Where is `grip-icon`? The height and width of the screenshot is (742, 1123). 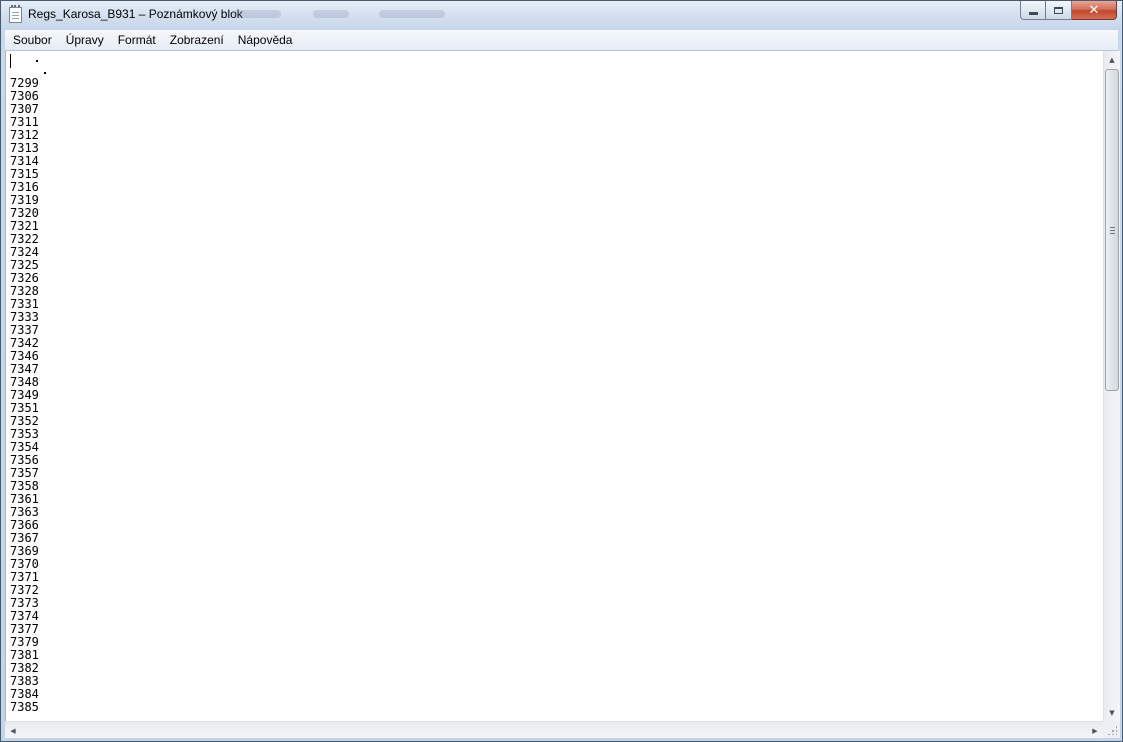
grip-icon is located at coordinates (1112, 230).